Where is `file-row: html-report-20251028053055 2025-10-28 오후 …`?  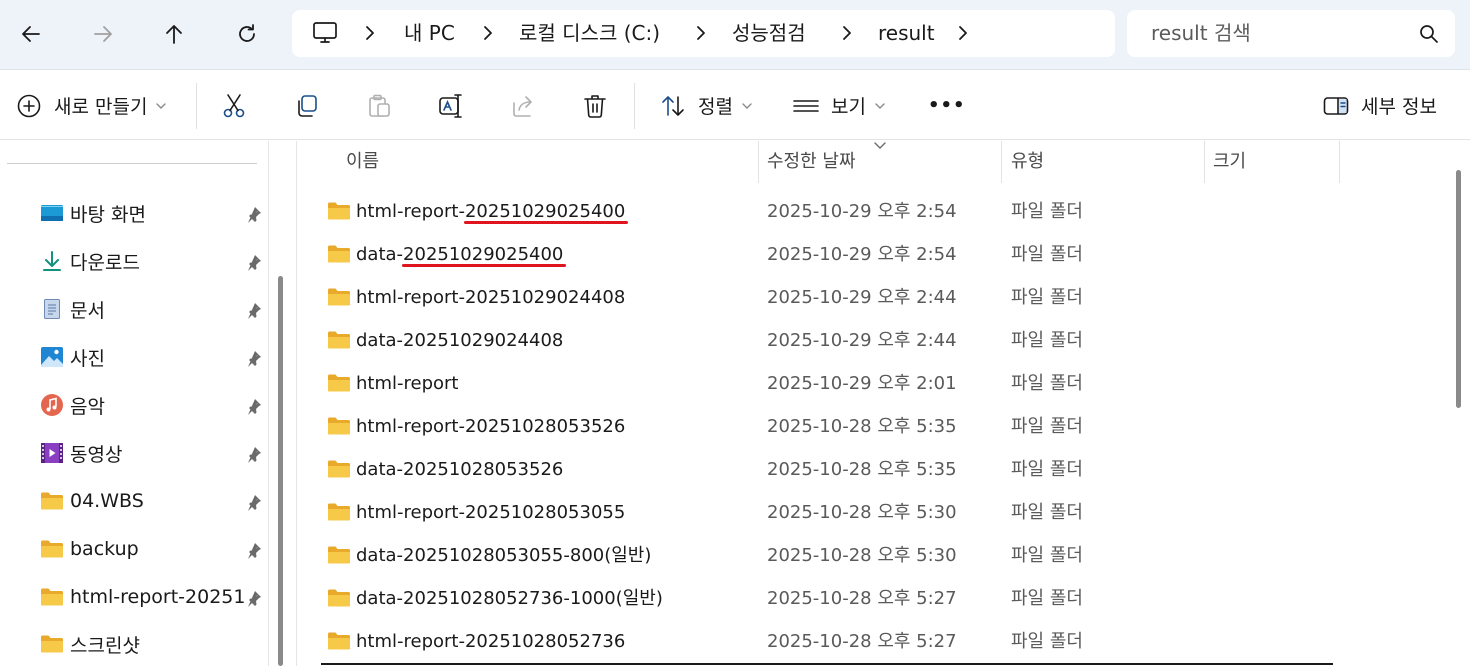
file-row: html-report-20251028053055 2025-10-28 오후 … is located at coordinates (872, 512).